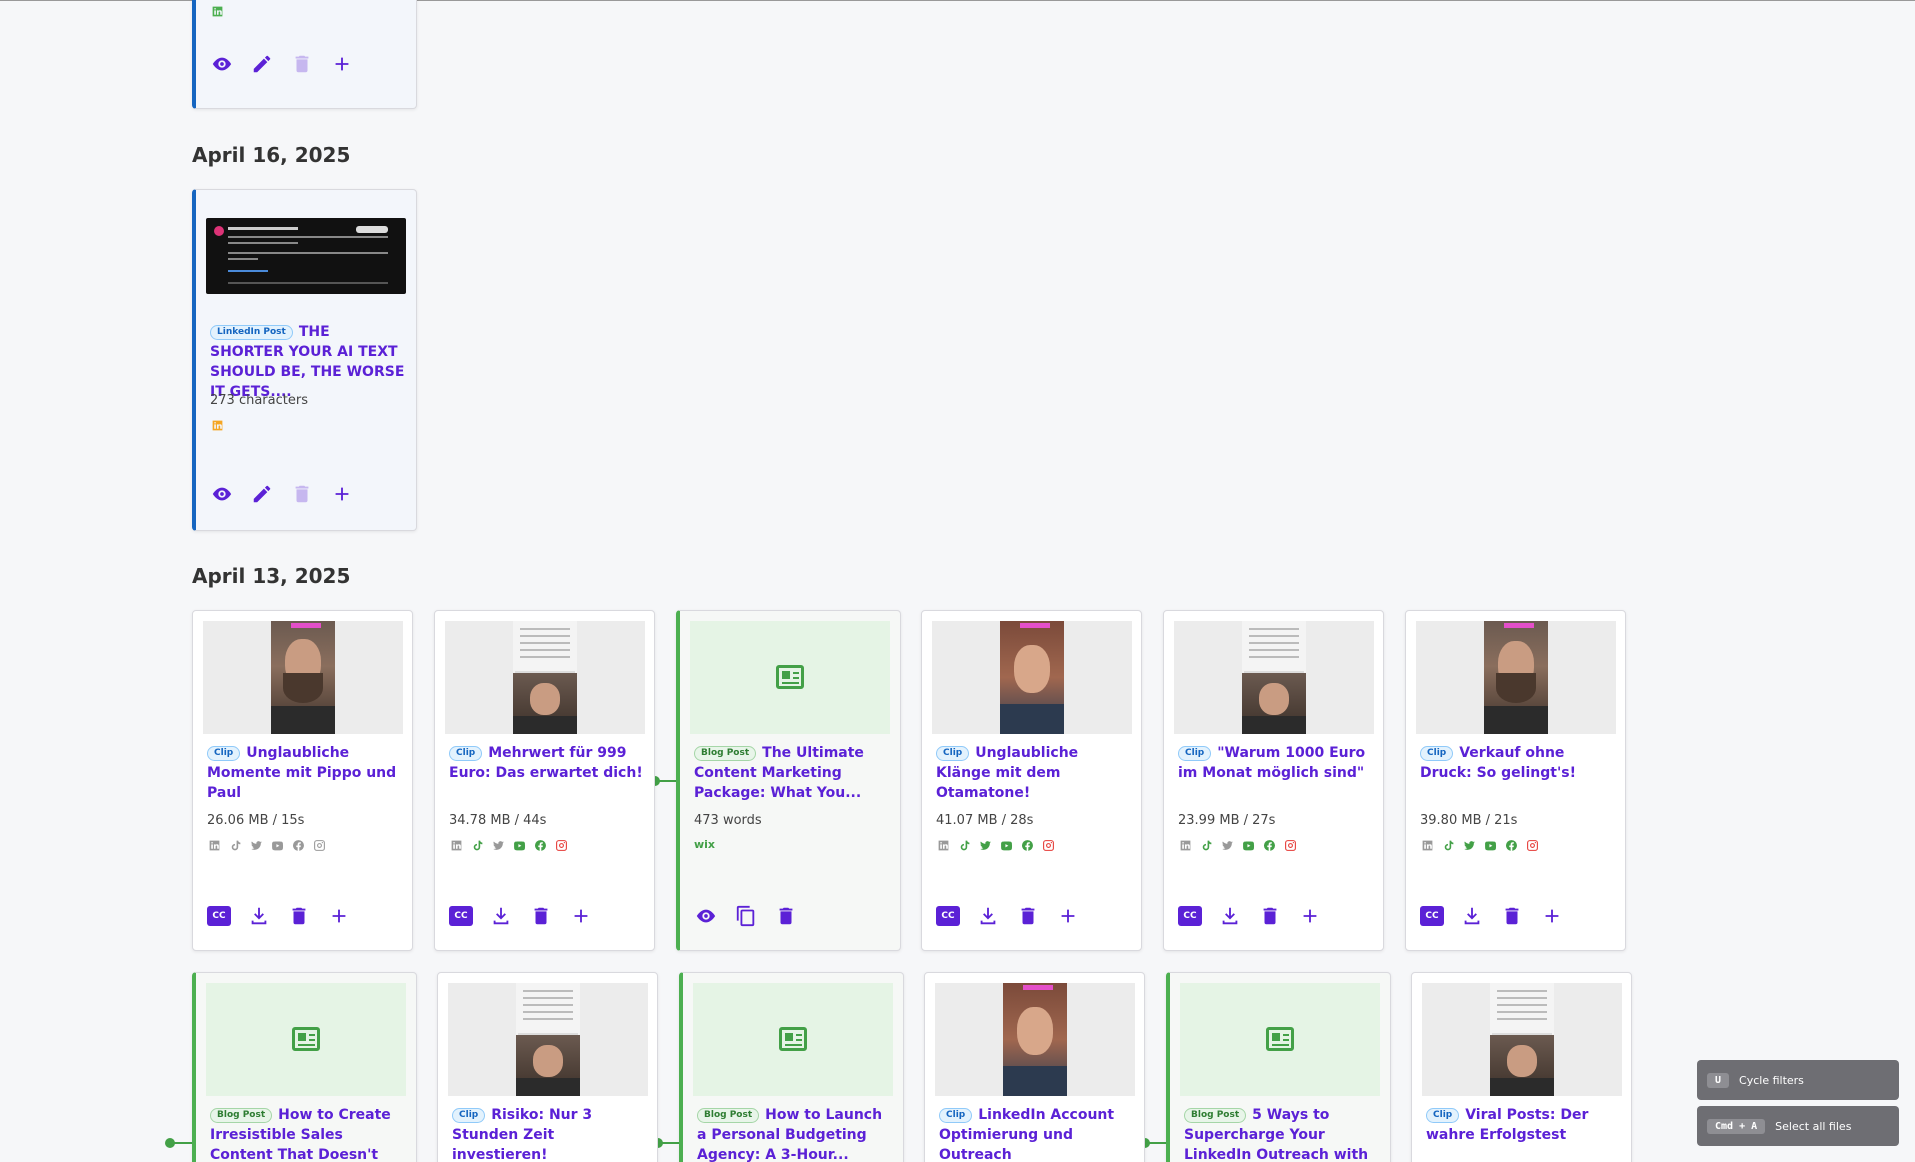 This screenshot has height=1162, width=1915. I want to click on card-meta: 41.07 MB / 28s, so click(985, 820).